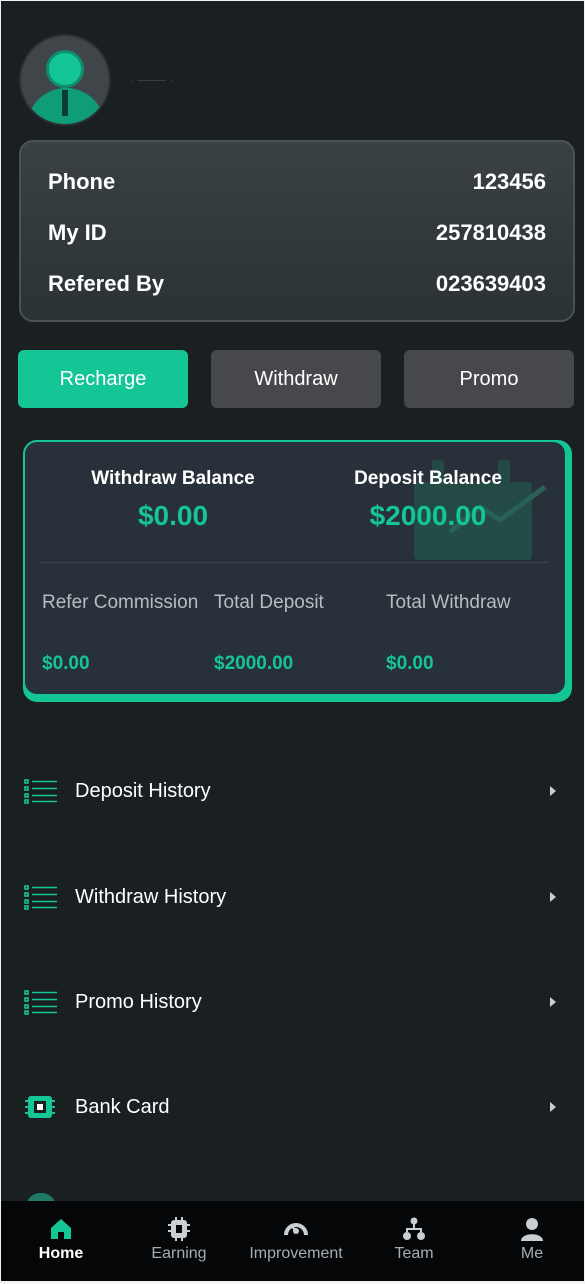  Describe the element at coordinates (414, 1253) in the screenshot. I see `nav-label: Team` at that location.